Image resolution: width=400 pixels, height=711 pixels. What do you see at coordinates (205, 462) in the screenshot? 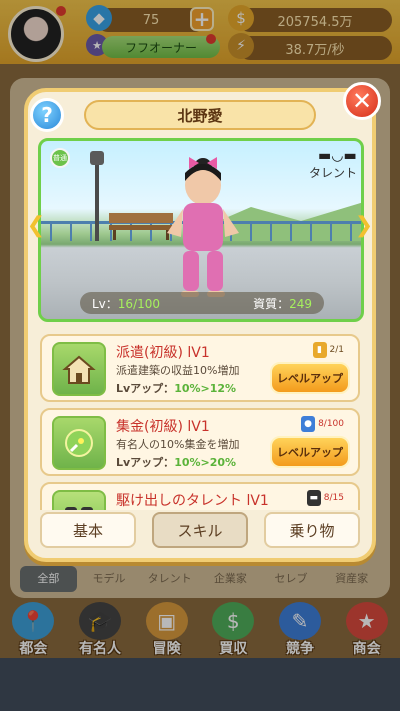
I see `skill-upgrade-value: 10%>20%` at bounding box center [205, 462].